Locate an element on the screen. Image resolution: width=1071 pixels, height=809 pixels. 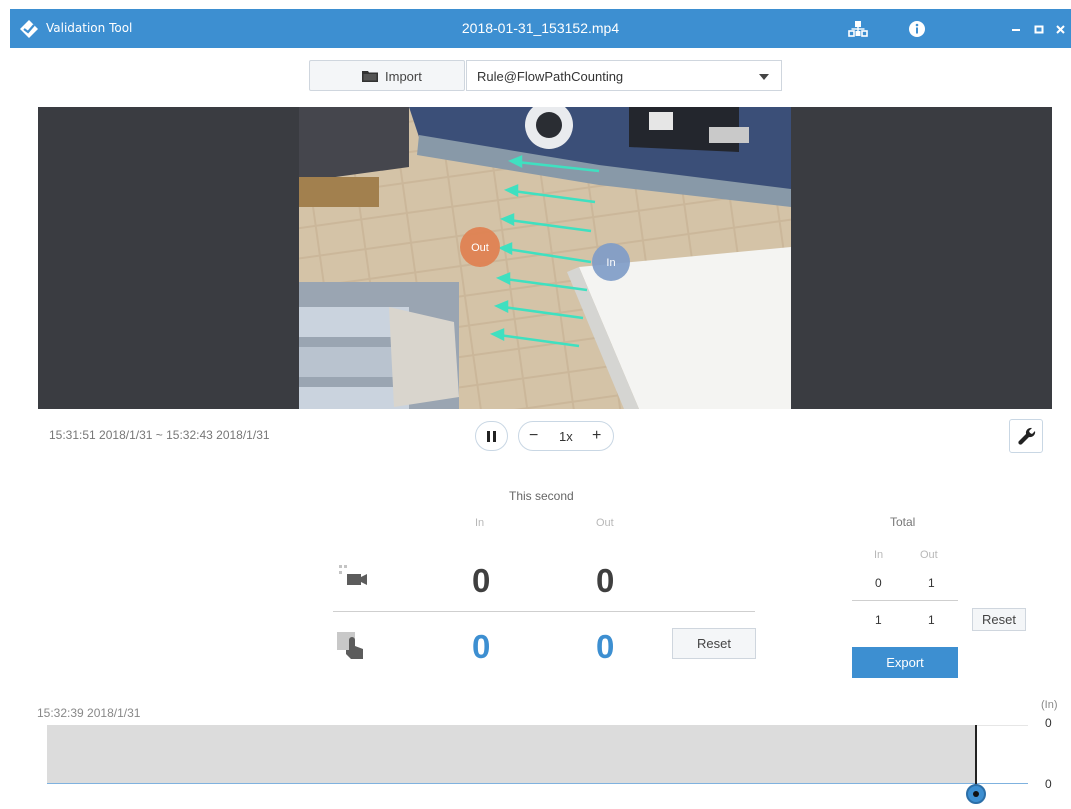
camera-out-count: 0 is located at coordinates (605, 580).